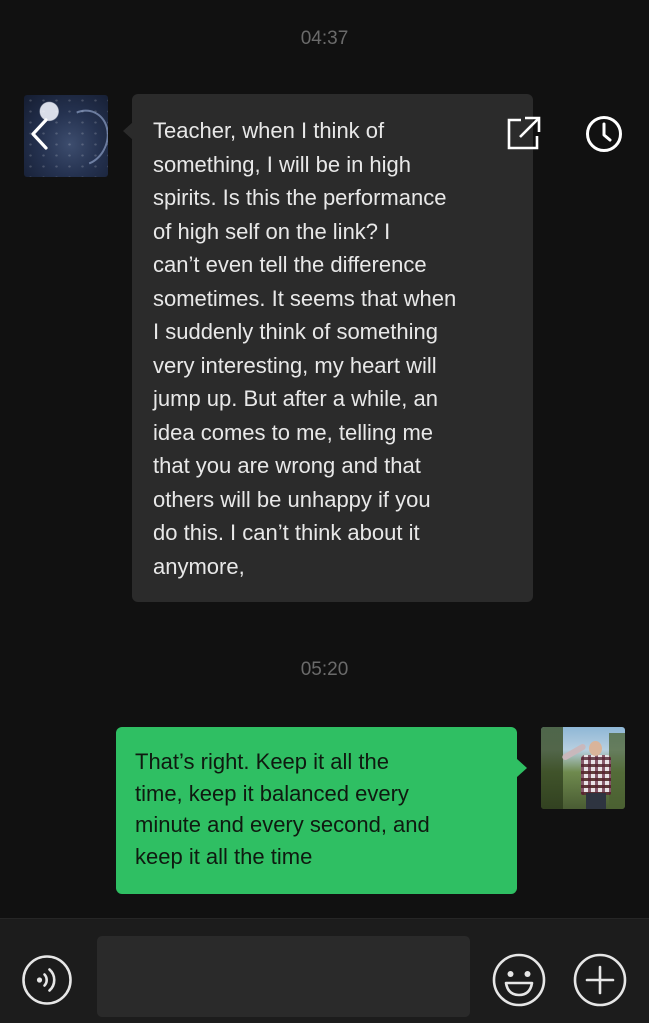  Describe the element at coordinates (283, 976) in the screenshot. I see `message-input` at that location.